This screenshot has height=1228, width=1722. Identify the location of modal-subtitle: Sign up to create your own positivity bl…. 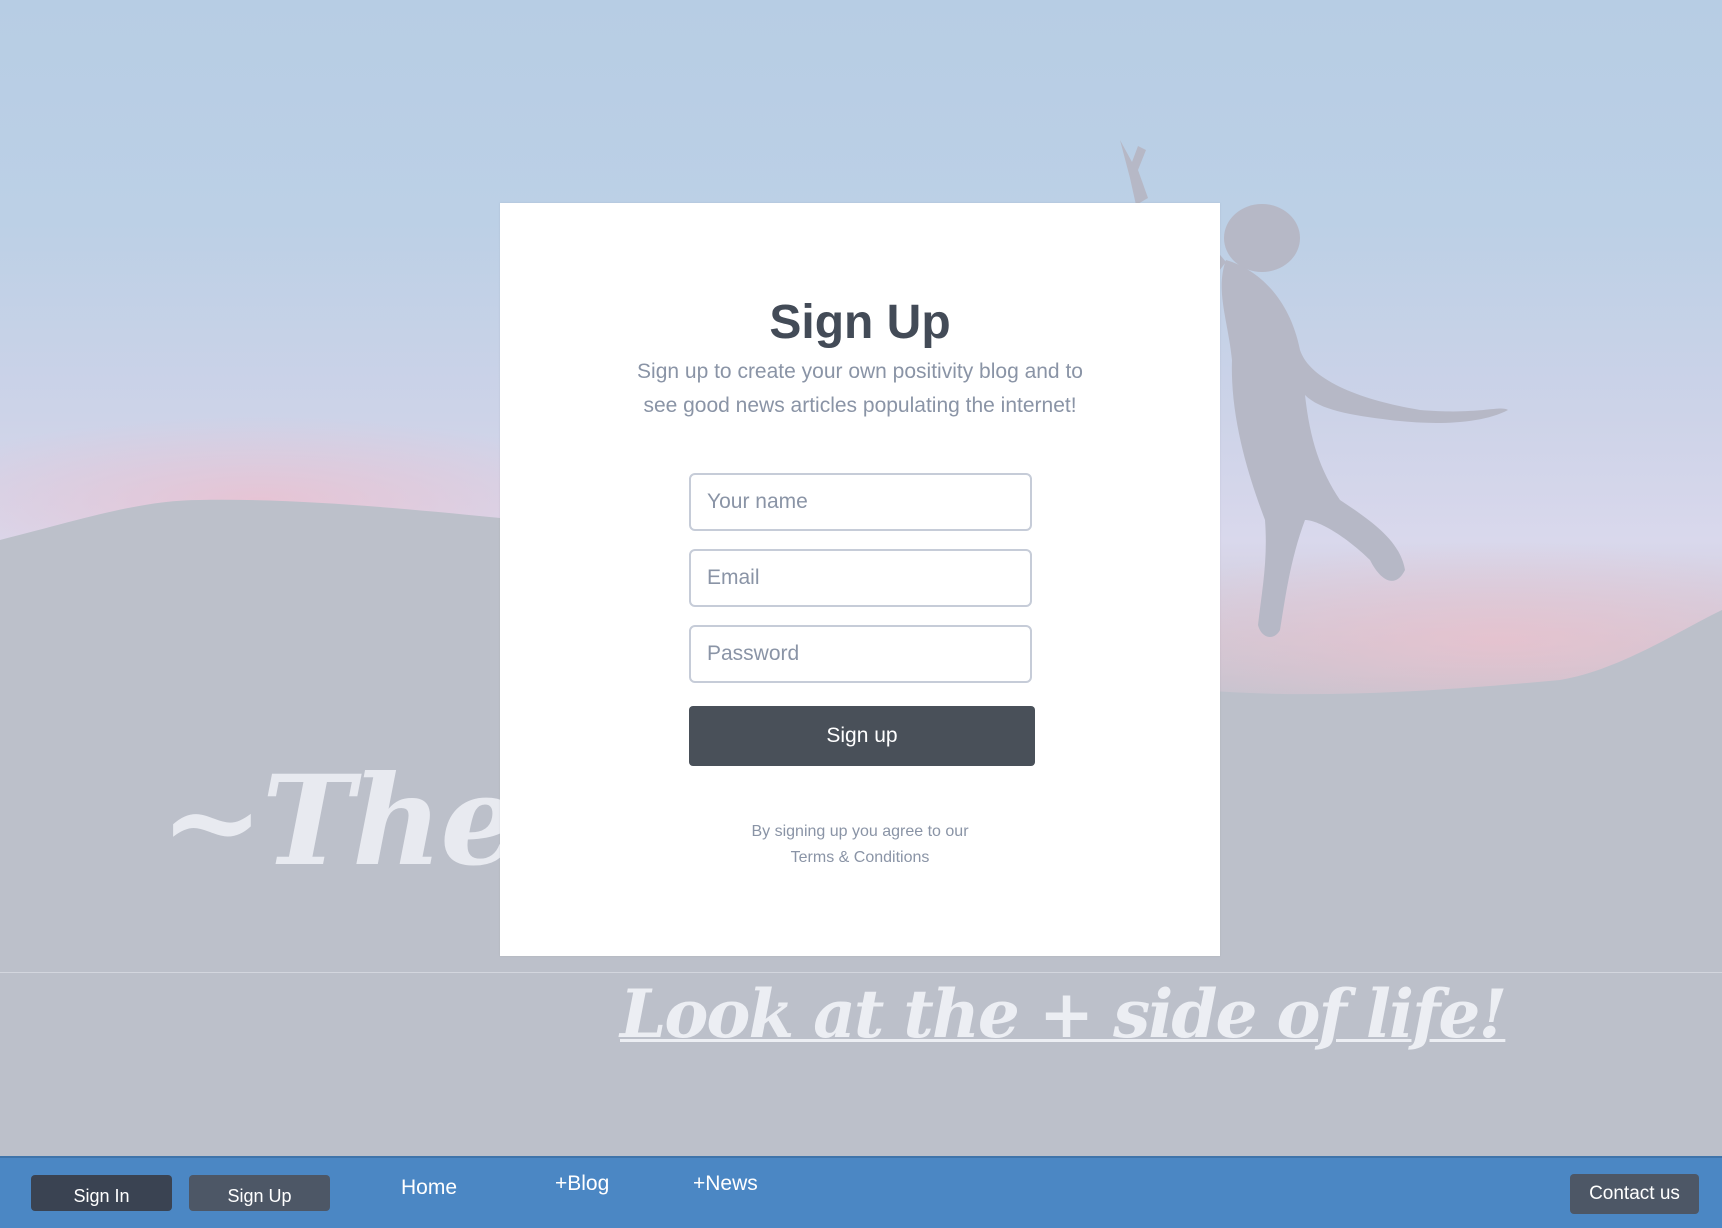
(860, 388).